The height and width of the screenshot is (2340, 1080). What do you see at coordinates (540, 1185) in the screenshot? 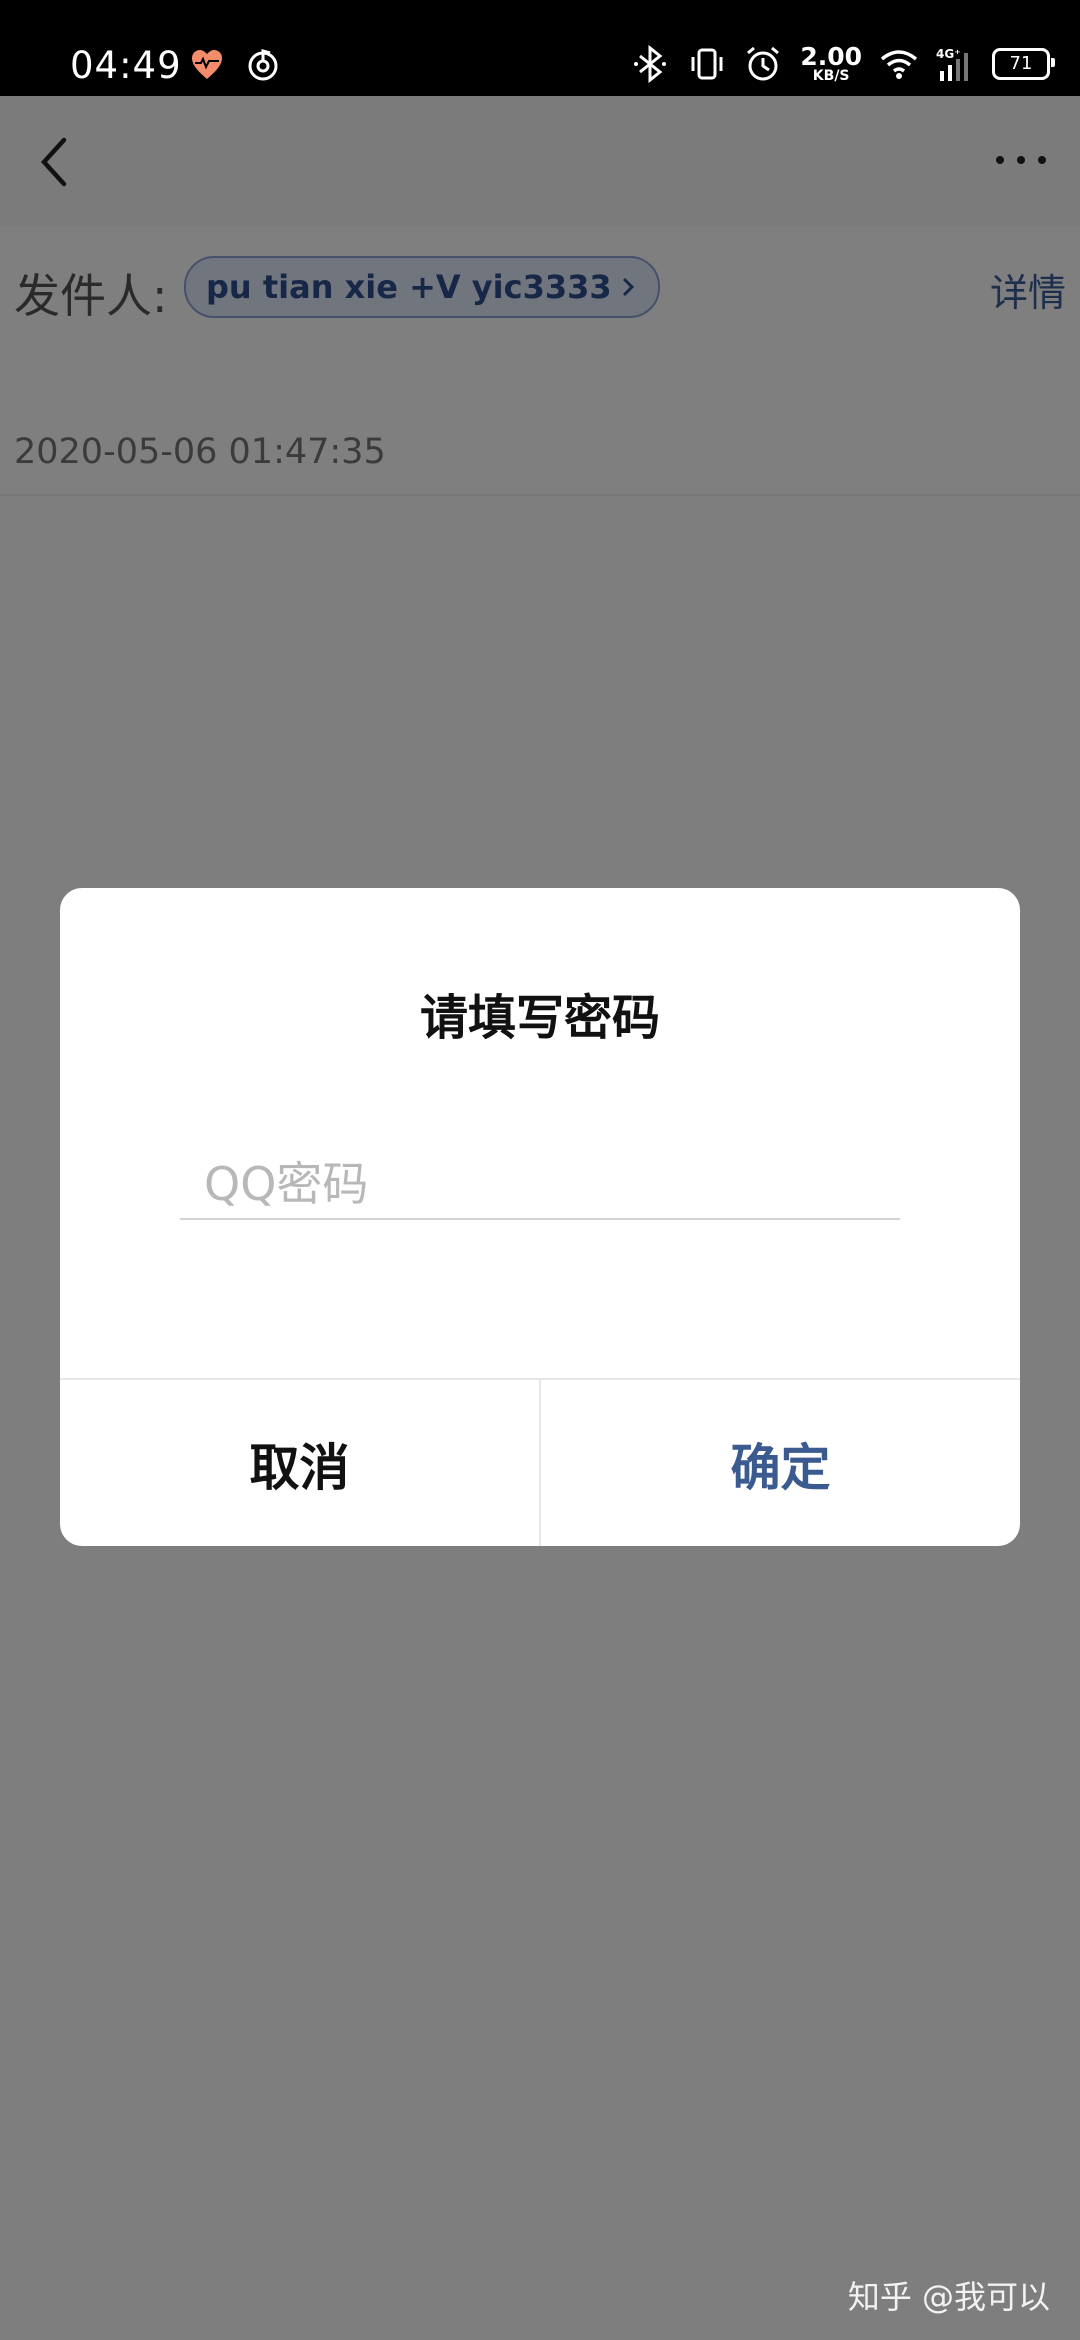
I see `password-input` at bounding box center [540, 1185].